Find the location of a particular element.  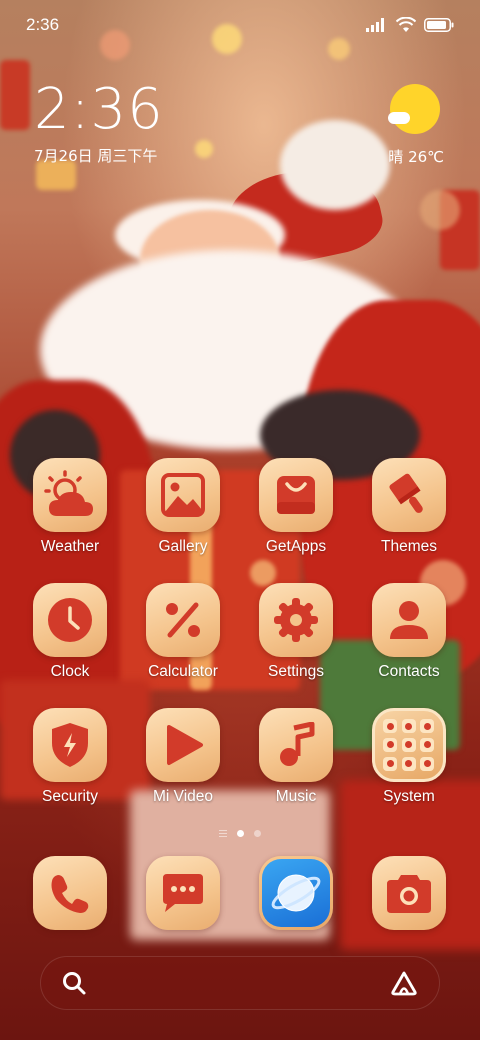

app-getapps: GetApps is located at coordinates (296, 507).